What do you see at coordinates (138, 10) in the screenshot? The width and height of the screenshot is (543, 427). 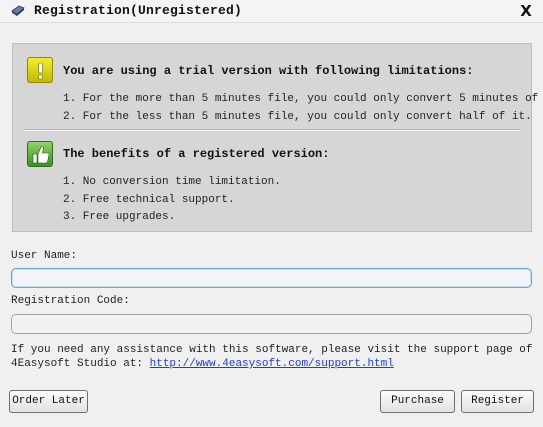 I see `window-title: Registration(Unregistered)` at bounding box center [138, 10].